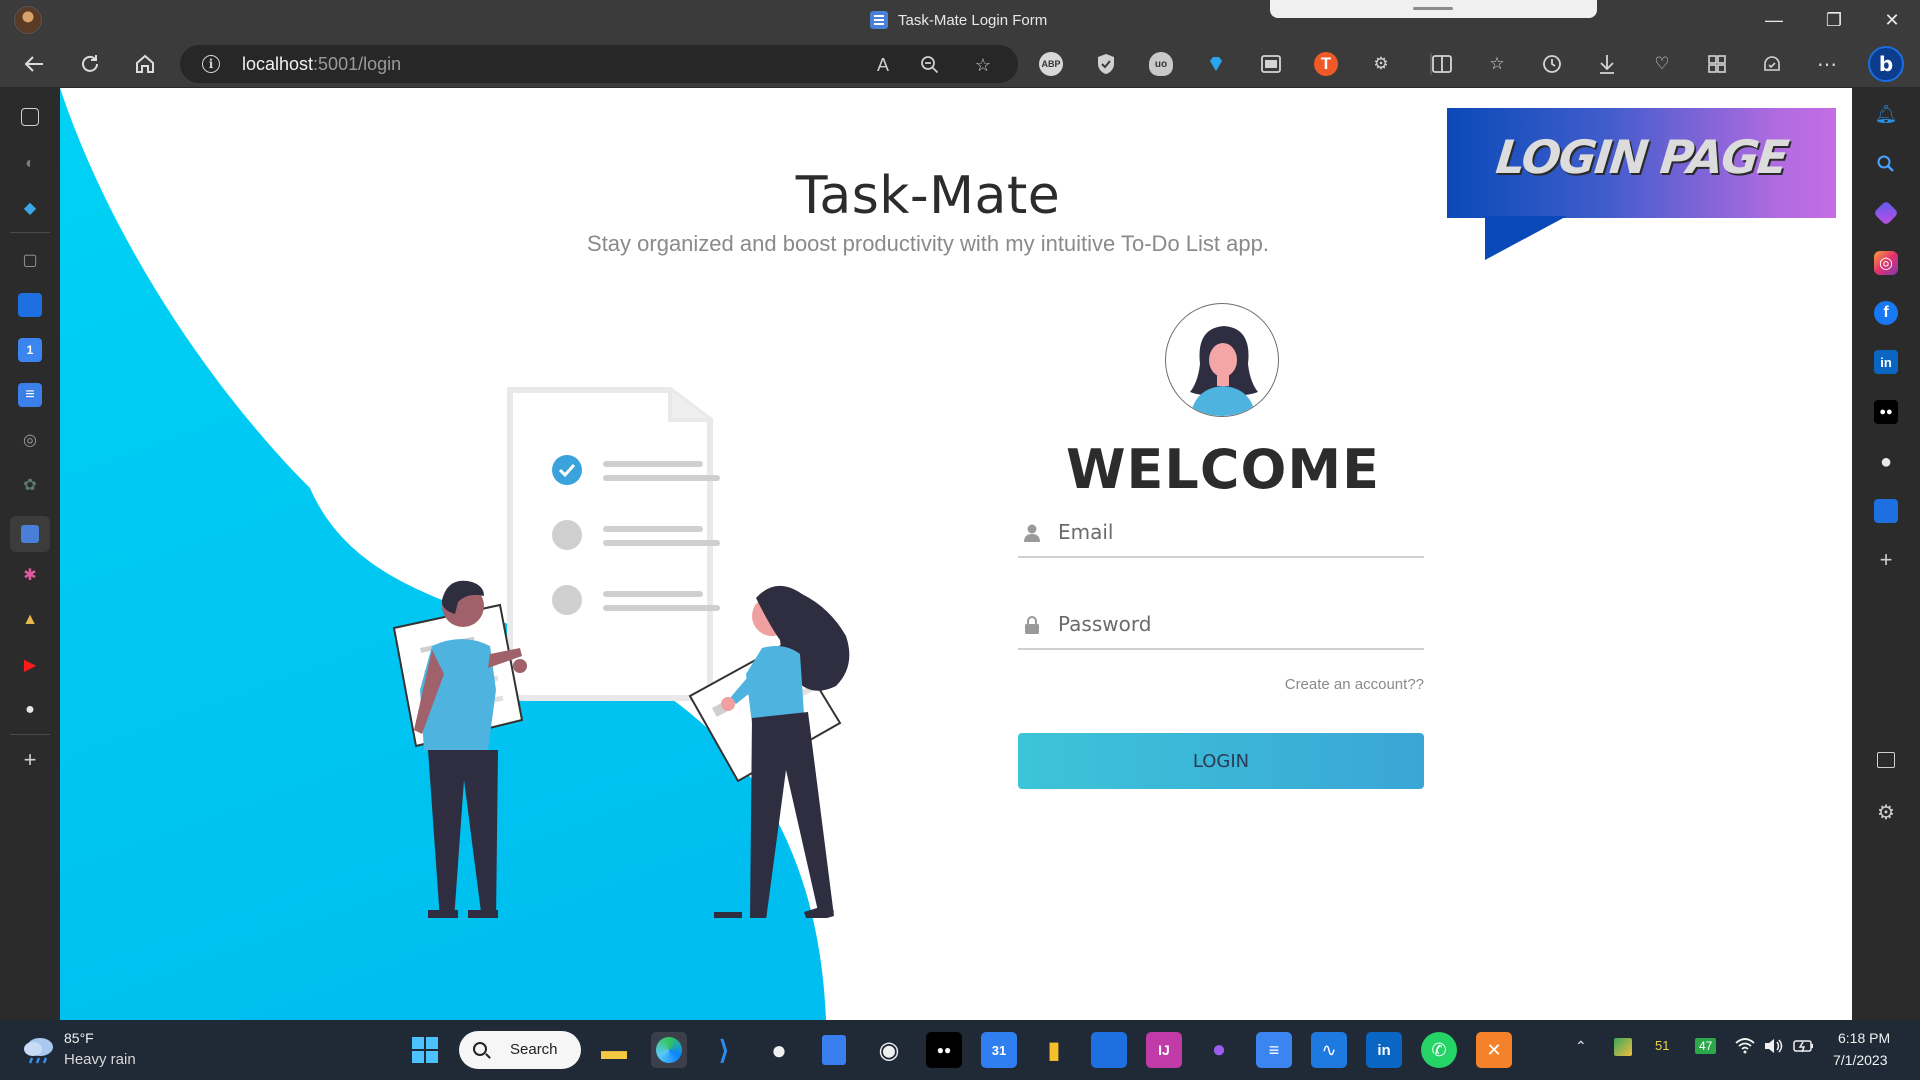 This screenshot has width=1920, height=1080. I want to click on profile-avatar, so click(28, 20).